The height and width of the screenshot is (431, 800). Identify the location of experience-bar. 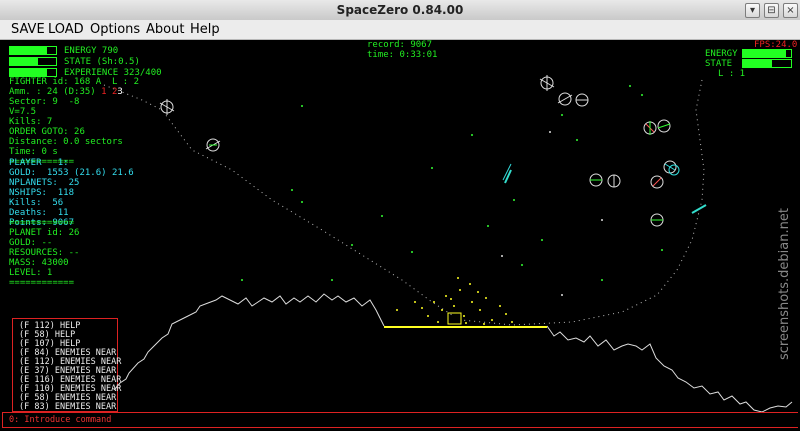
(33, 72).